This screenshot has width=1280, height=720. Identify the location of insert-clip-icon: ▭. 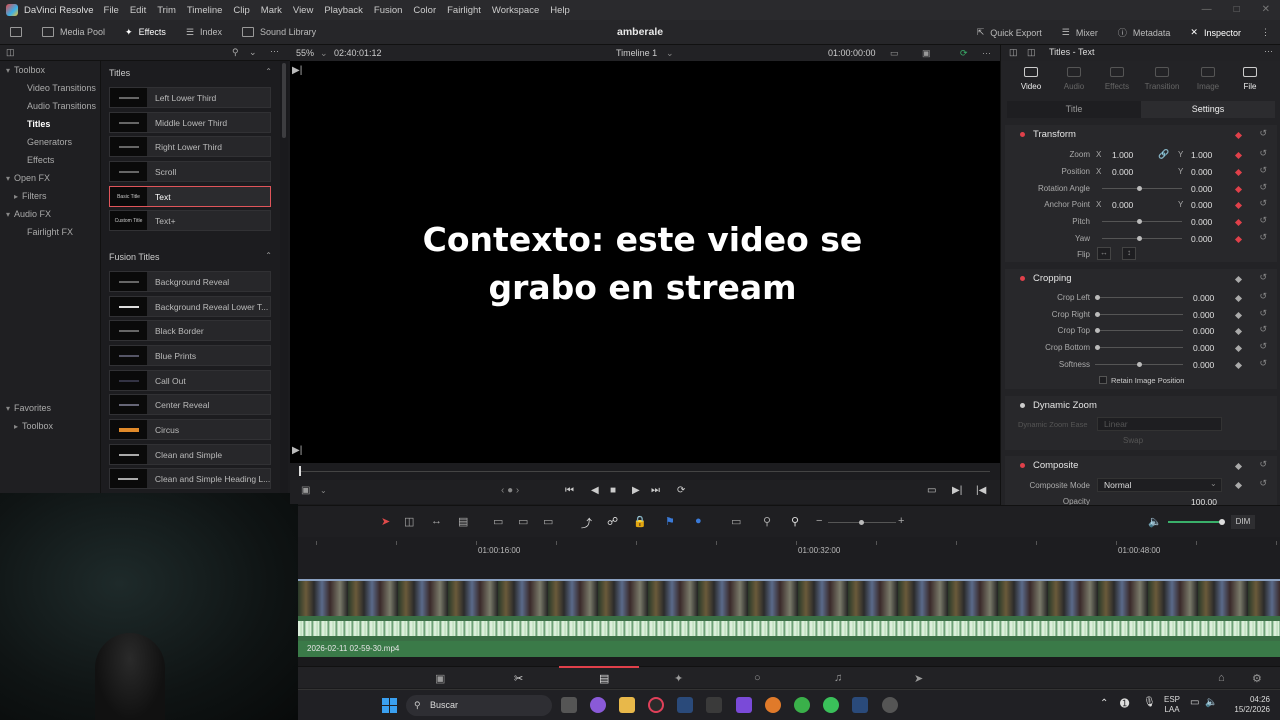
(498, 521).